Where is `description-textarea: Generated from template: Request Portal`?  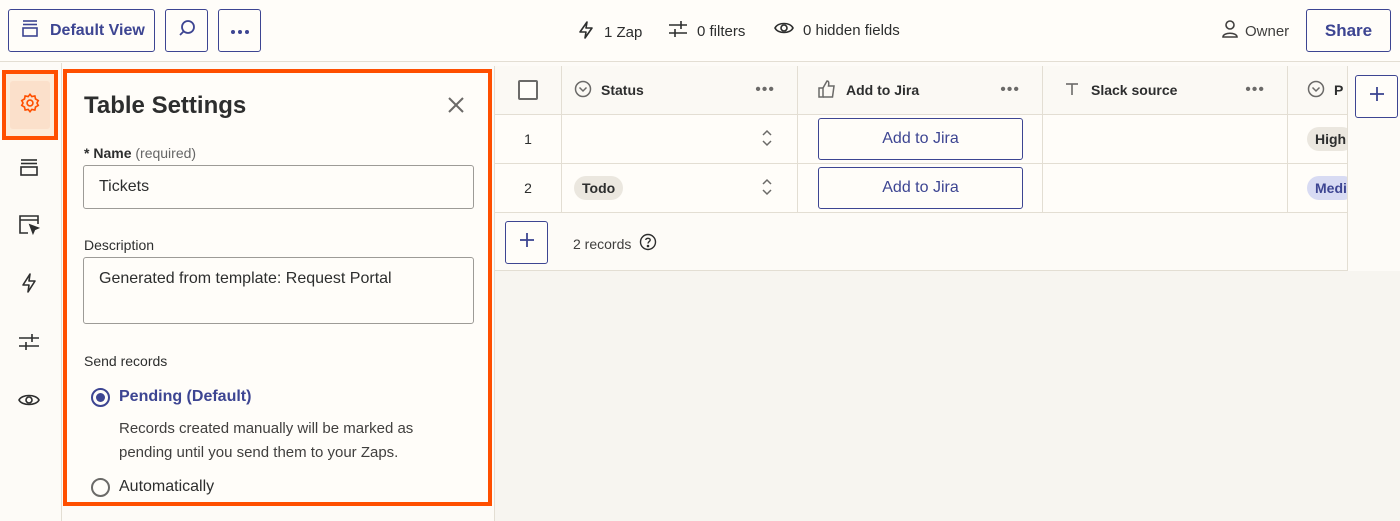 description-textarea: Generated from template: Request Portal is located at coordinates (278, 290).